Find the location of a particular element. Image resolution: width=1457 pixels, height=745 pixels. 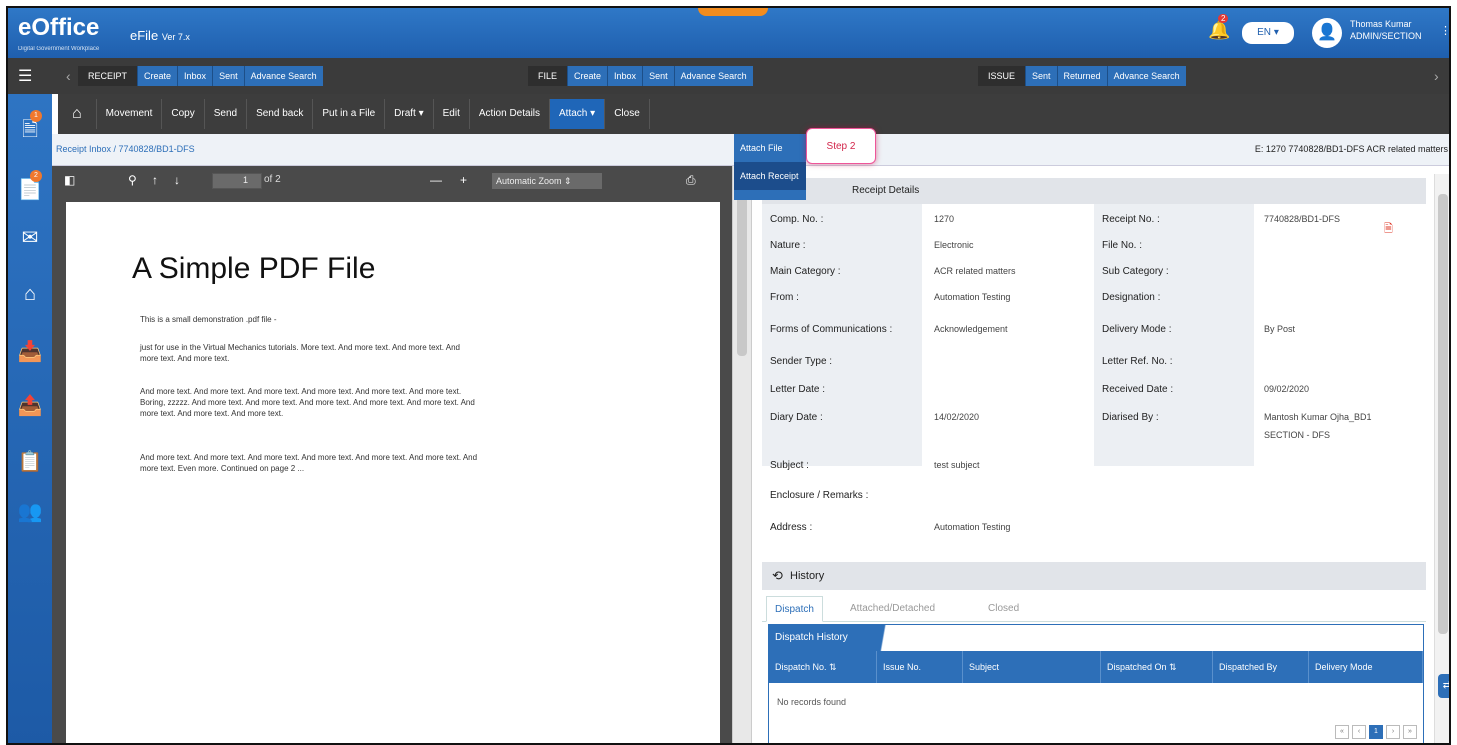

dispatch-history-title: Dispatch History is located at coordinates (839, 638).